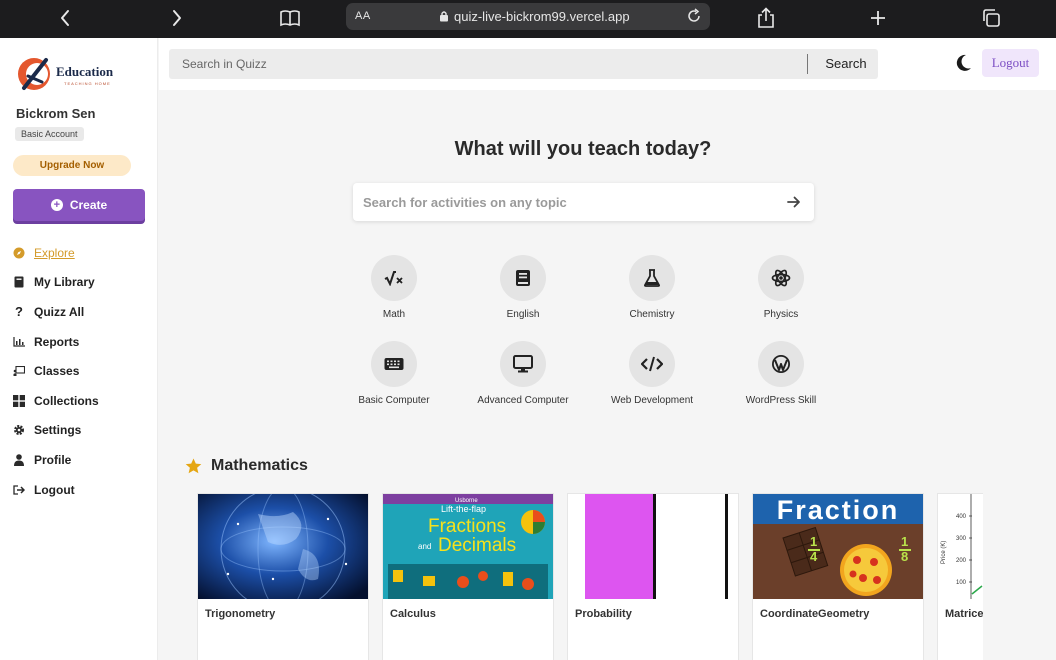 Image resolution: width=1056 pixels, height=660 pixels. Describe the element at coordinates (807, 64) in the screenshot. I see `search-divider` at that location.